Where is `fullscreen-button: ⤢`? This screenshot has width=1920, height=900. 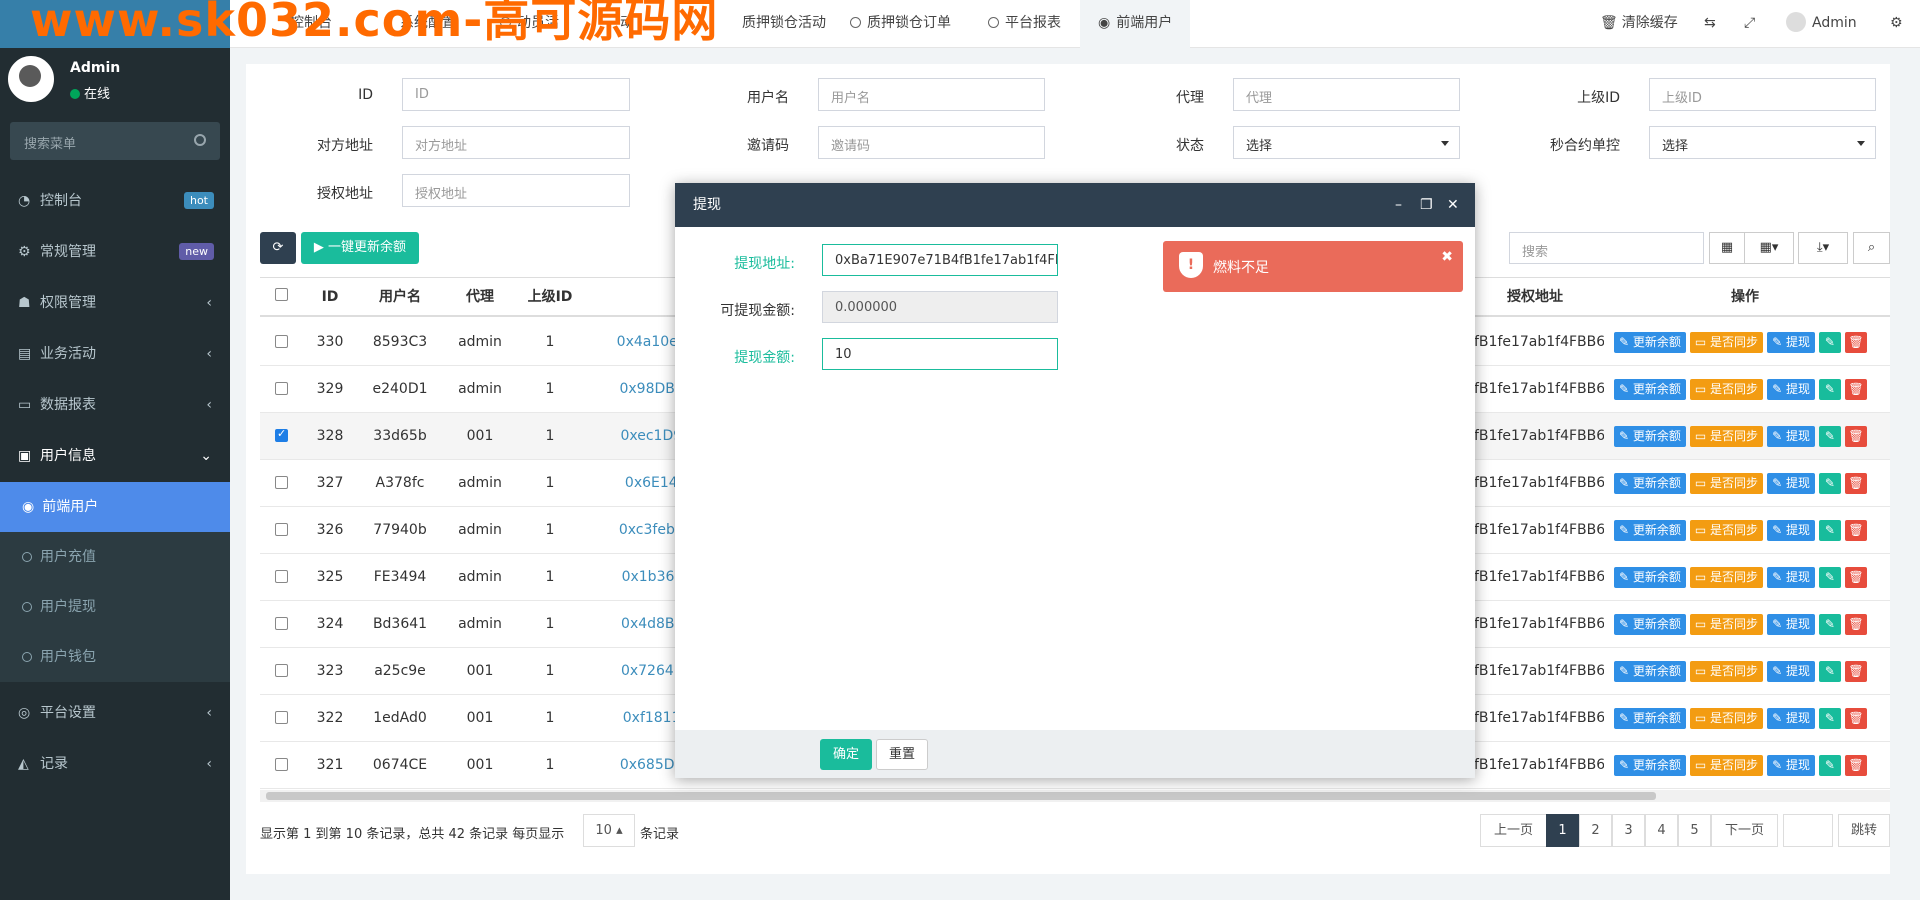
fullscreen-button: ⤢ is located at coordinates (1749, 24).